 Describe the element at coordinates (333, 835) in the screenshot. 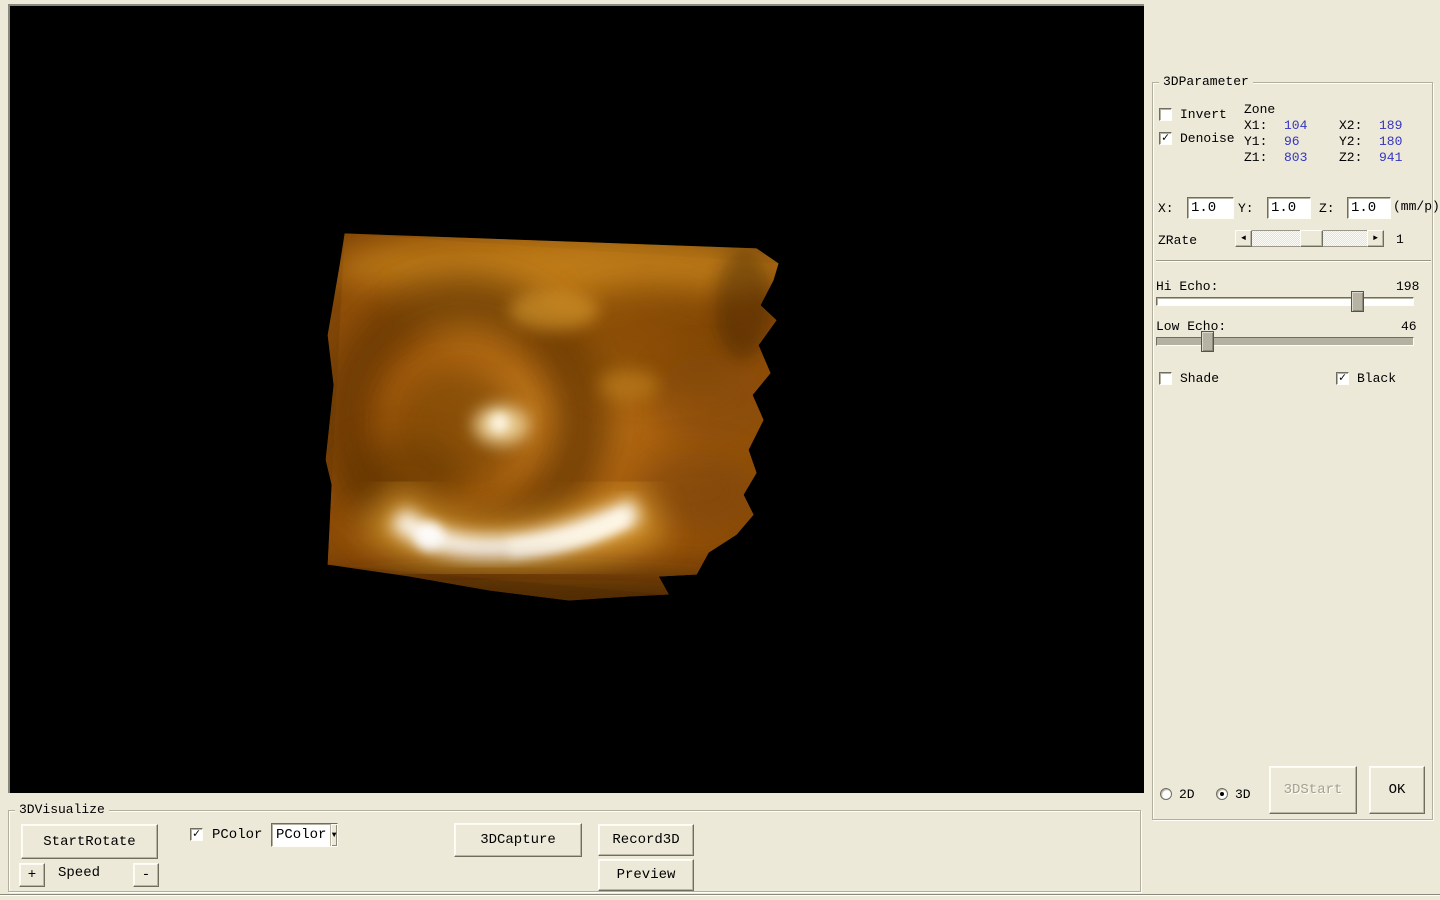

I see `chevron-down-icon: ▼` at that location.